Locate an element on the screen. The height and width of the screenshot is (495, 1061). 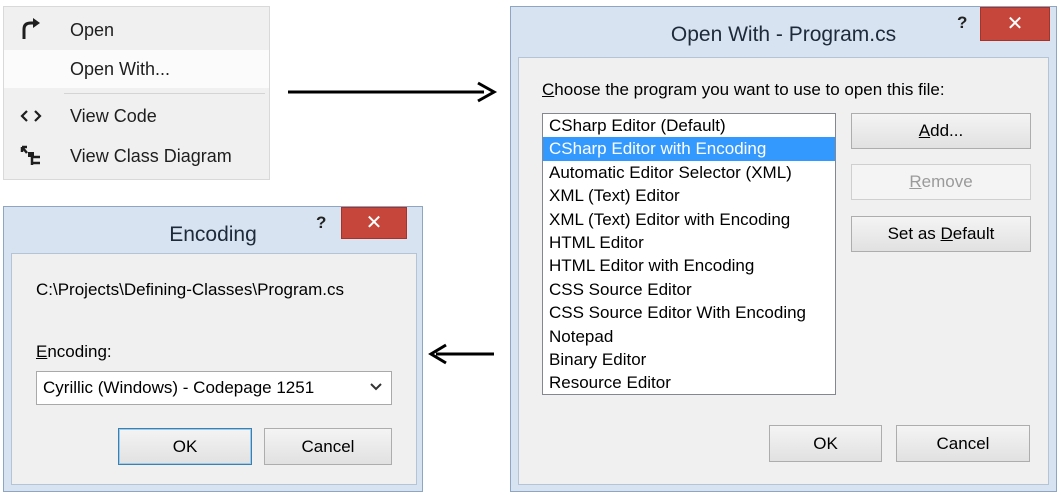
list-item: Automatic Editor Selector (XML) is located at coordinates (689, 172).